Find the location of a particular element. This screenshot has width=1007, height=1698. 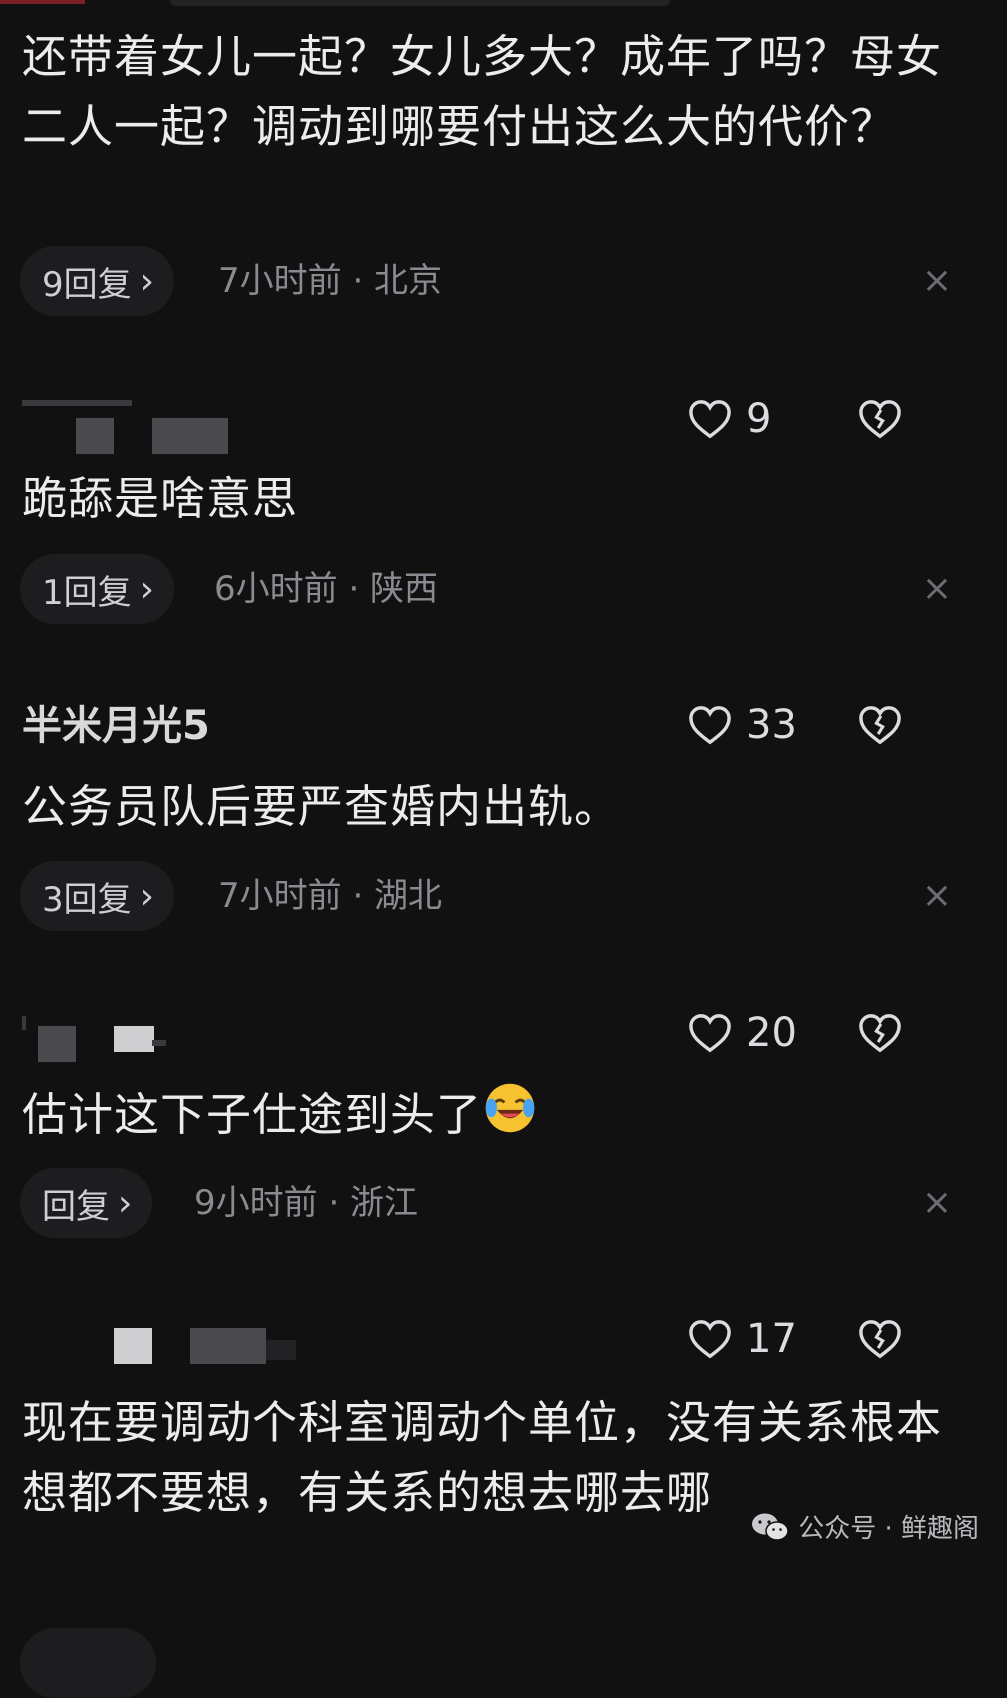

comment-text: 现在要调动个科室调动个单位，没有关系根本想都不要想，有关系的想去哪去哪 is located at coordinates (482, 1457).